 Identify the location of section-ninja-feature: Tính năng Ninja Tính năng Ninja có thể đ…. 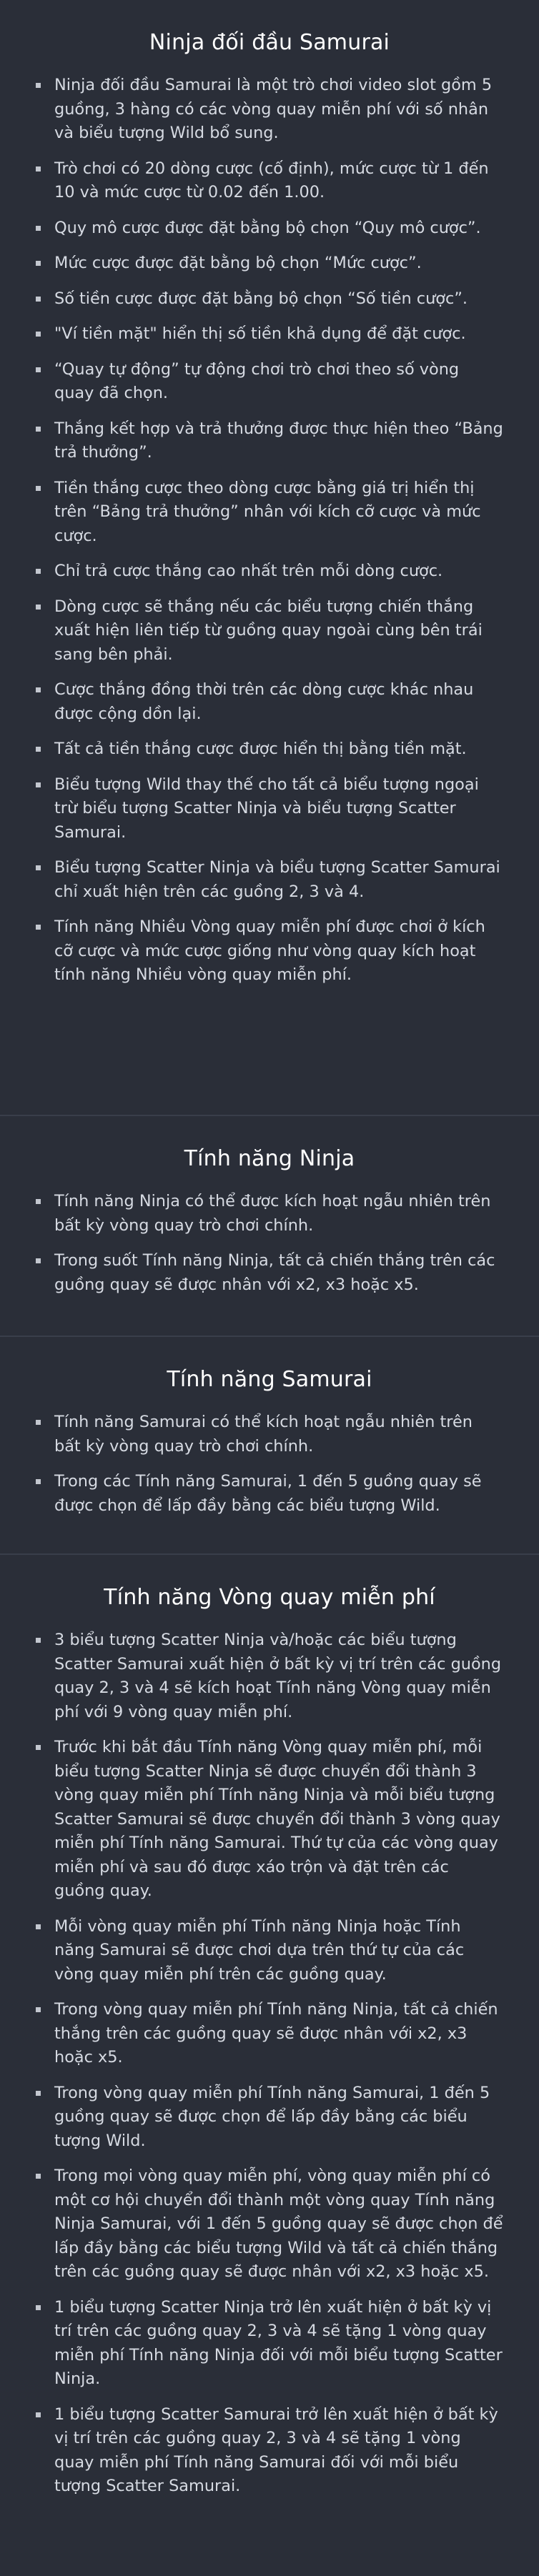
(269, 1226).